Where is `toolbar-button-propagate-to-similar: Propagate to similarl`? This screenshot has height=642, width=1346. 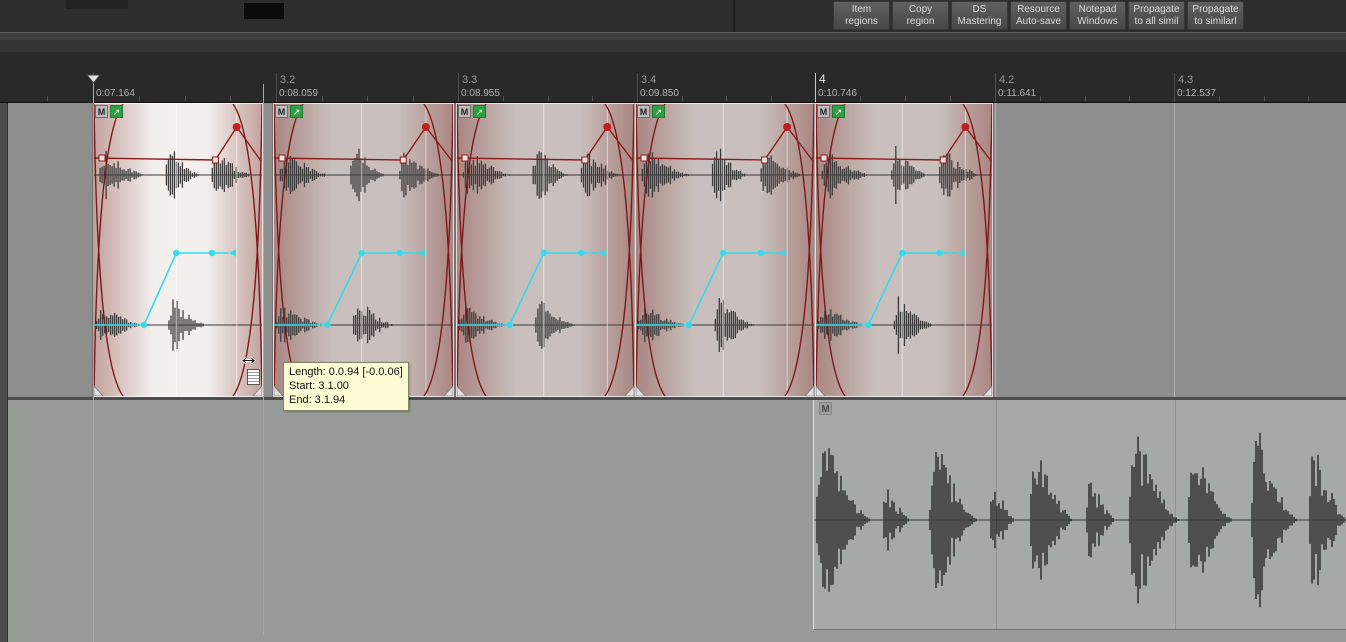 toolbar-button-propagate-to-similar: Propagate to similarl is located at coordinates (1215, 15).